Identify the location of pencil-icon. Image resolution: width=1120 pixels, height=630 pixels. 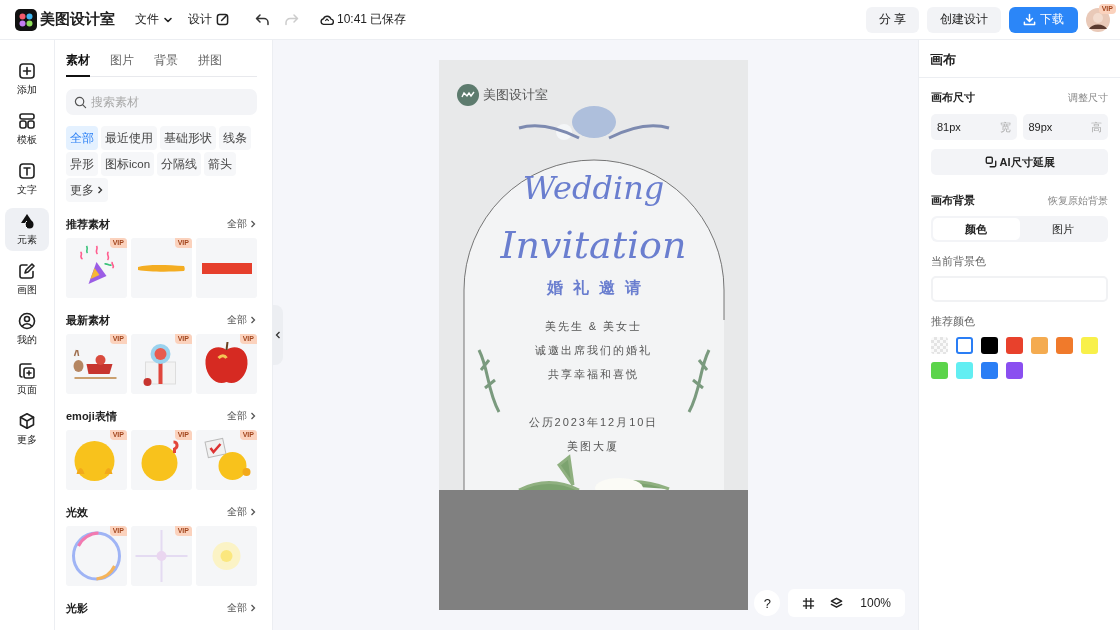
(27, 271).